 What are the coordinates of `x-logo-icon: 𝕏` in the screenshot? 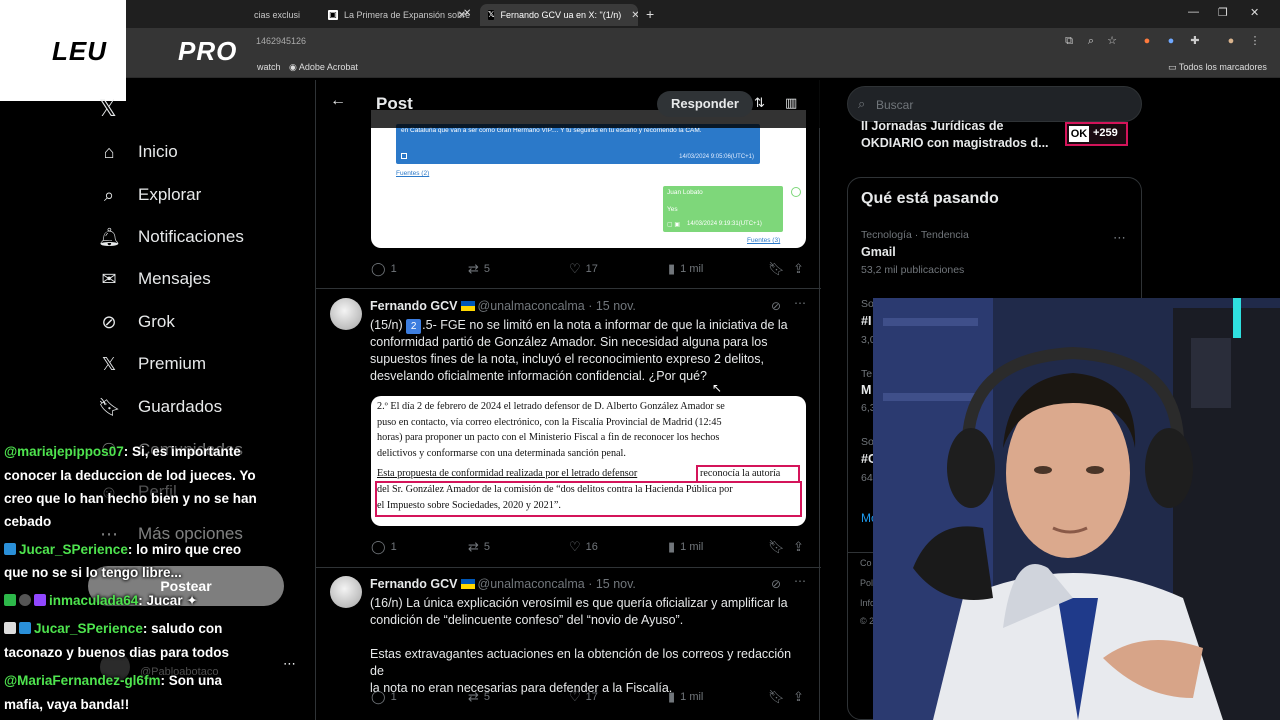 It's located at (108, 109).